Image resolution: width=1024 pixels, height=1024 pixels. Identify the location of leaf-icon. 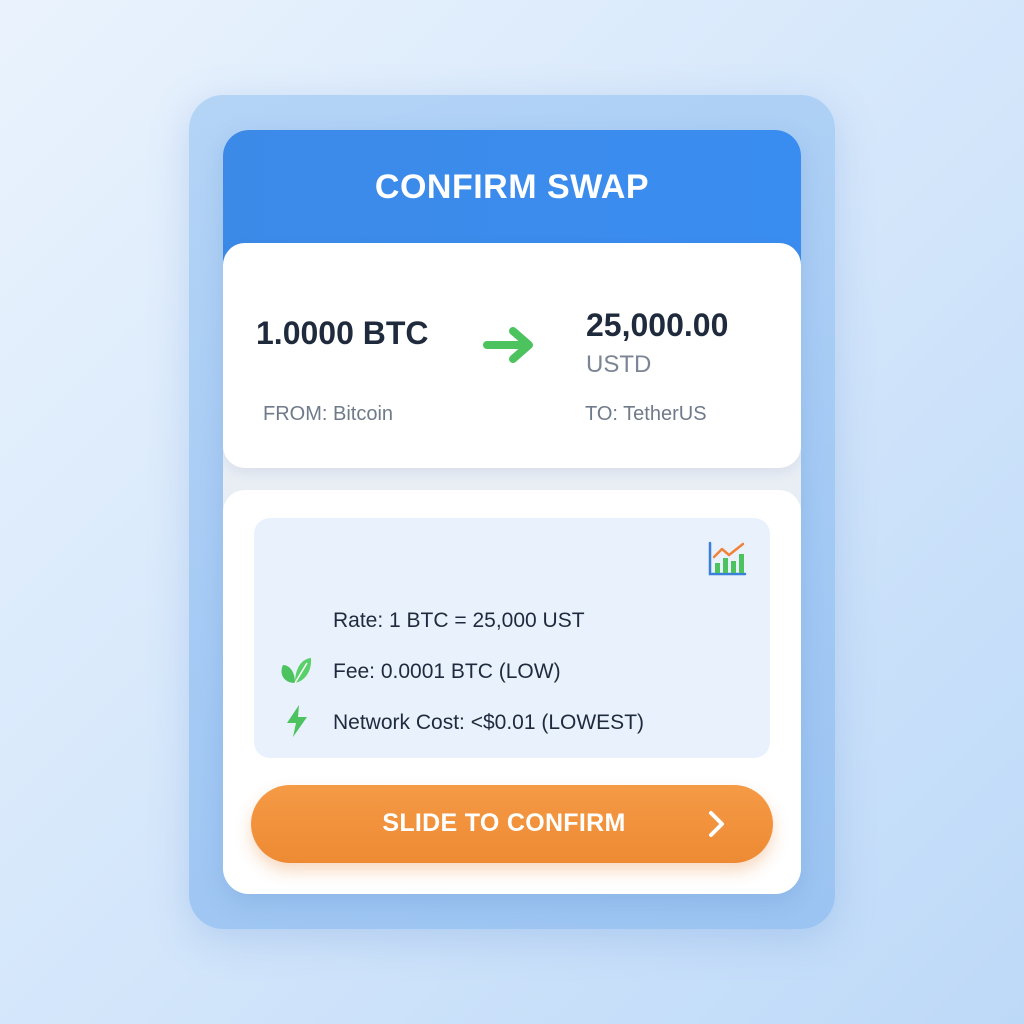
(296, 671).